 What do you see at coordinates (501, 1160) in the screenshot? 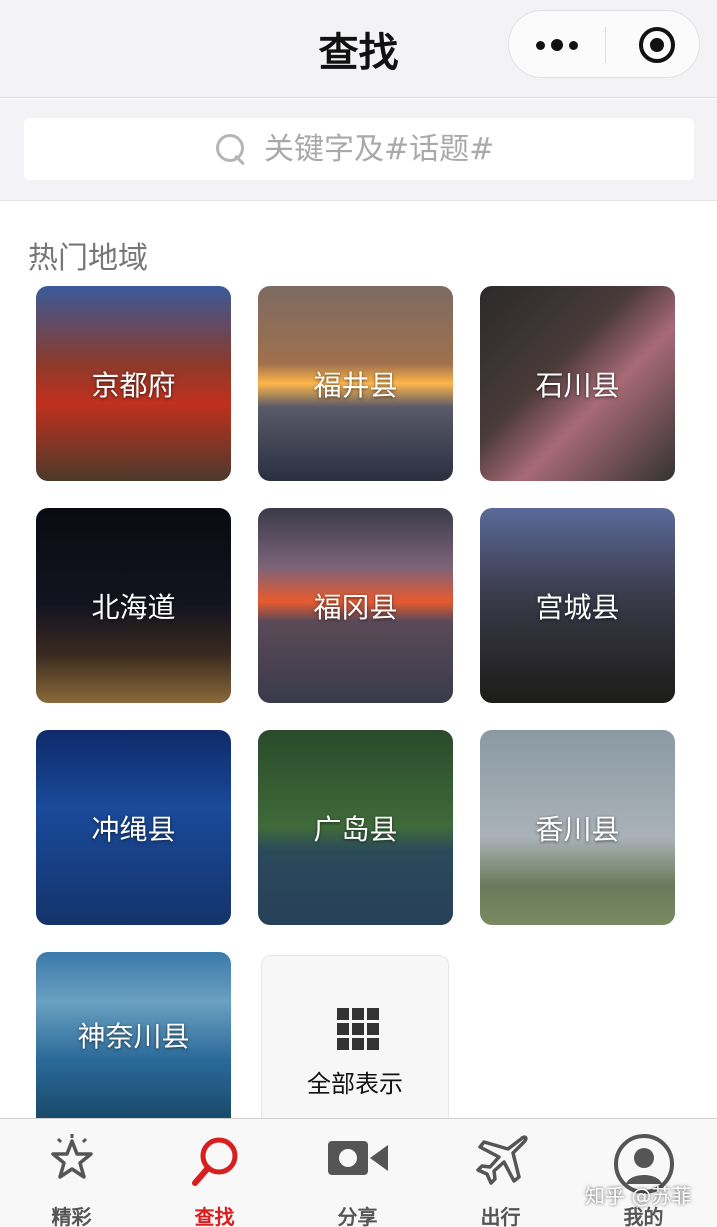
I see `airplane-icon` at bounding box center [501, 1160].